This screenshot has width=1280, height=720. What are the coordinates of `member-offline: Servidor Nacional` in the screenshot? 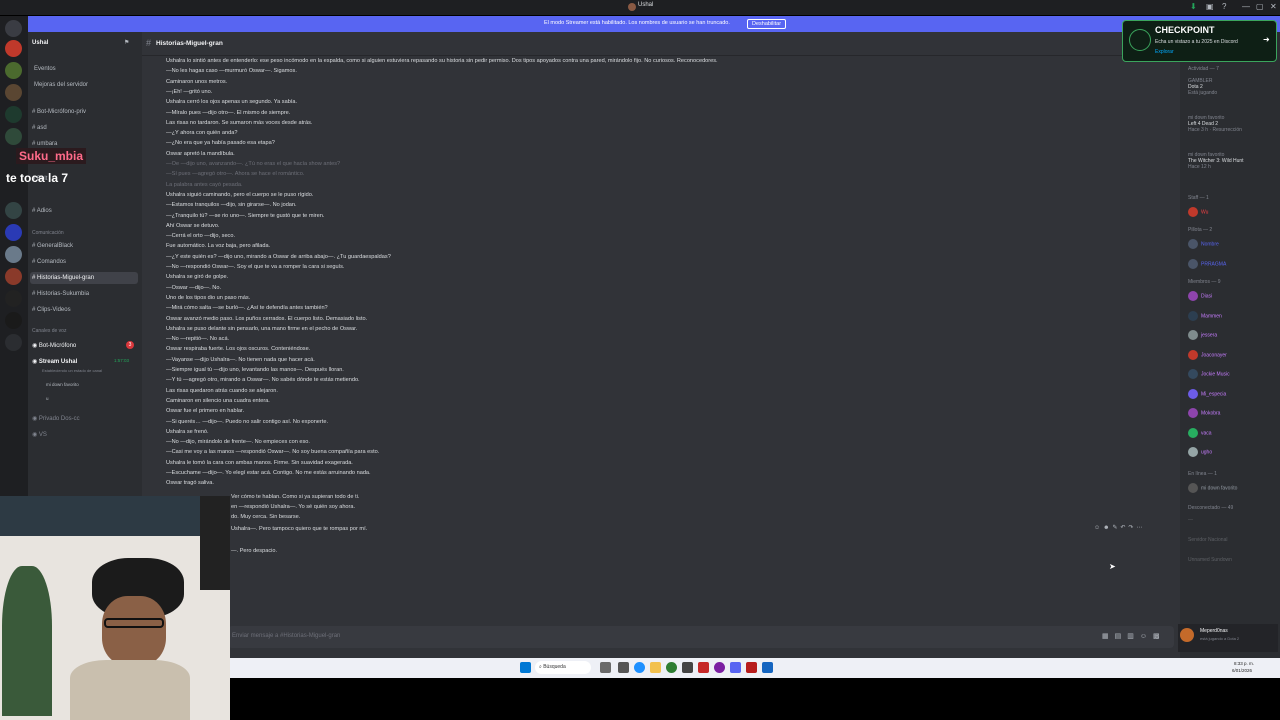 It's located at (1207, 540).